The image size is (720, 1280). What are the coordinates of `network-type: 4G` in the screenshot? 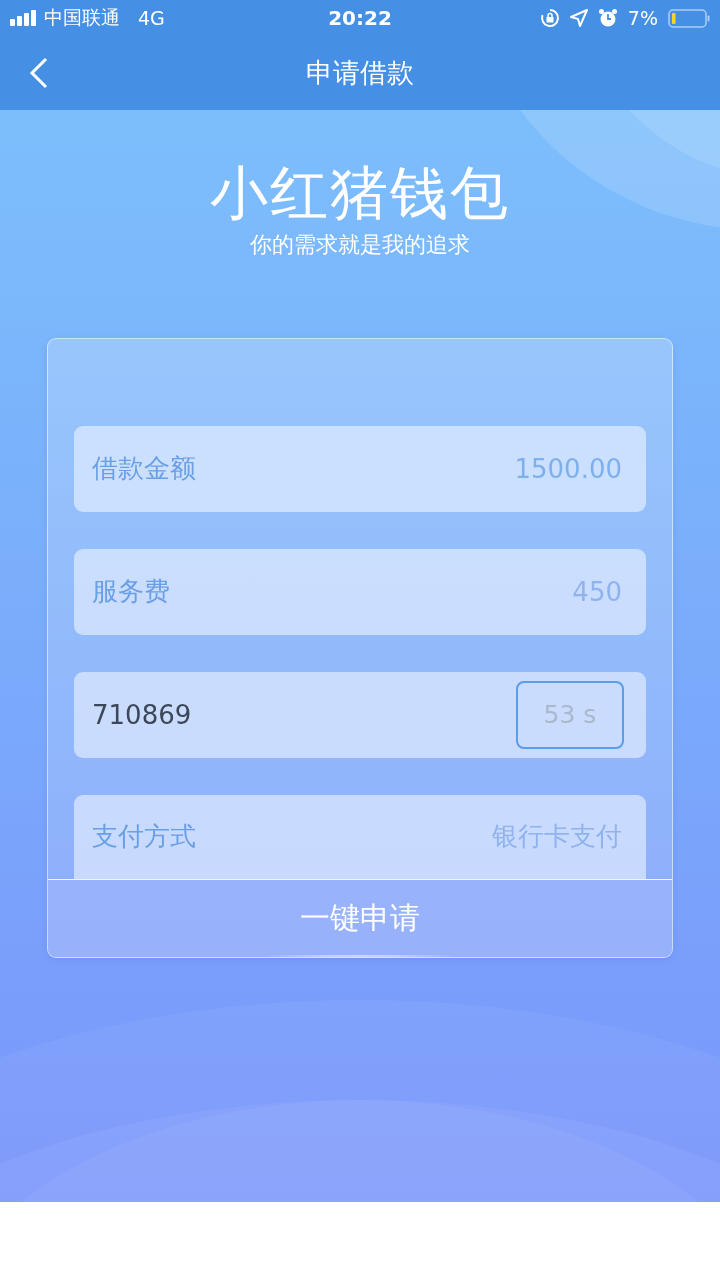 It's located at (151, 18).